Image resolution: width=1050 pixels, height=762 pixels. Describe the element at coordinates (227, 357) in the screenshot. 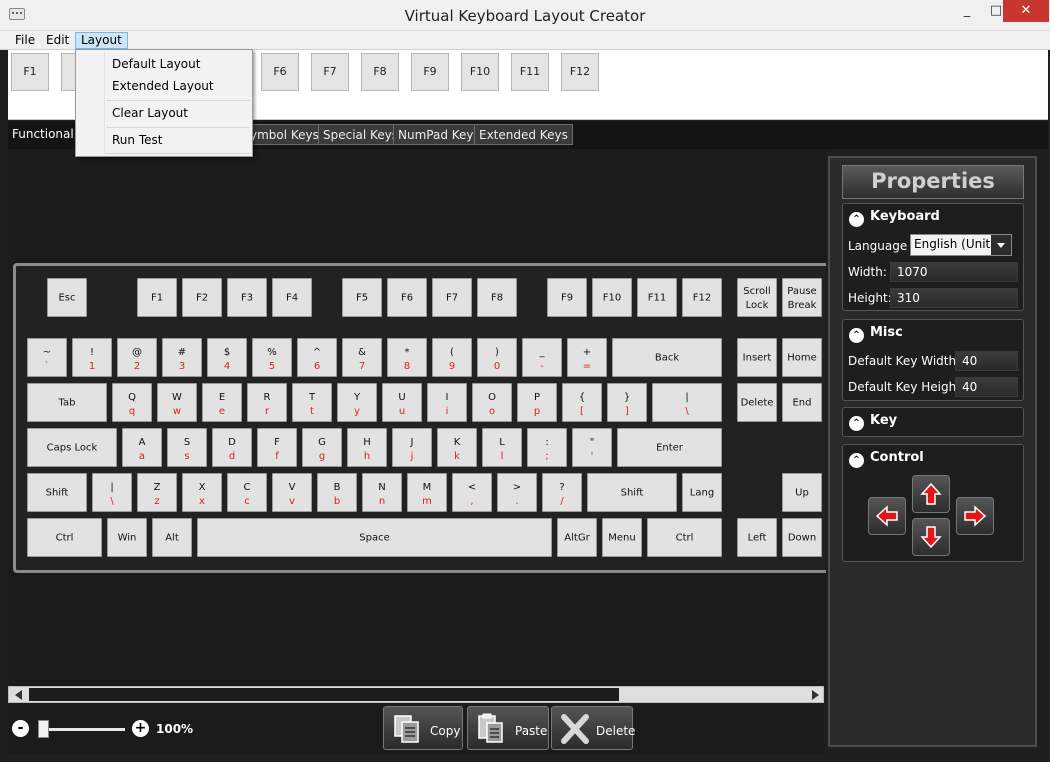

I see `key-4: $4` at that location.